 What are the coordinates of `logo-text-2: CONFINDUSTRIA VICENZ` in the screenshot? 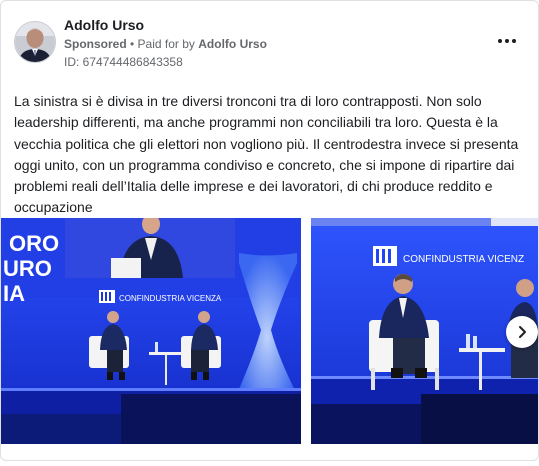 It's located at (463, 259).